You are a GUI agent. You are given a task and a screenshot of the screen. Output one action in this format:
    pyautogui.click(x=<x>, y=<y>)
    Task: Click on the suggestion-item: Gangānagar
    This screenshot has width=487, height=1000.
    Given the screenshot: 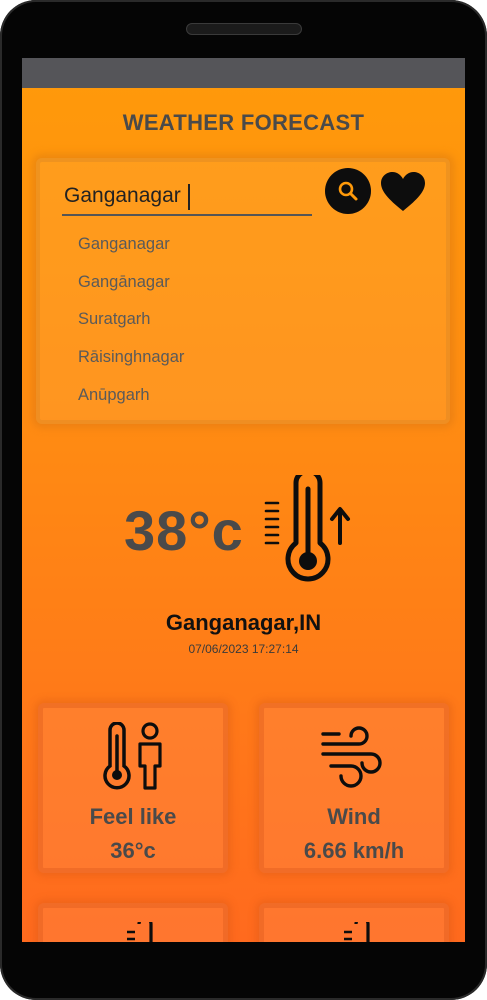 What is the action you would take?
    pyautogui.click(x=131, y=283)
    